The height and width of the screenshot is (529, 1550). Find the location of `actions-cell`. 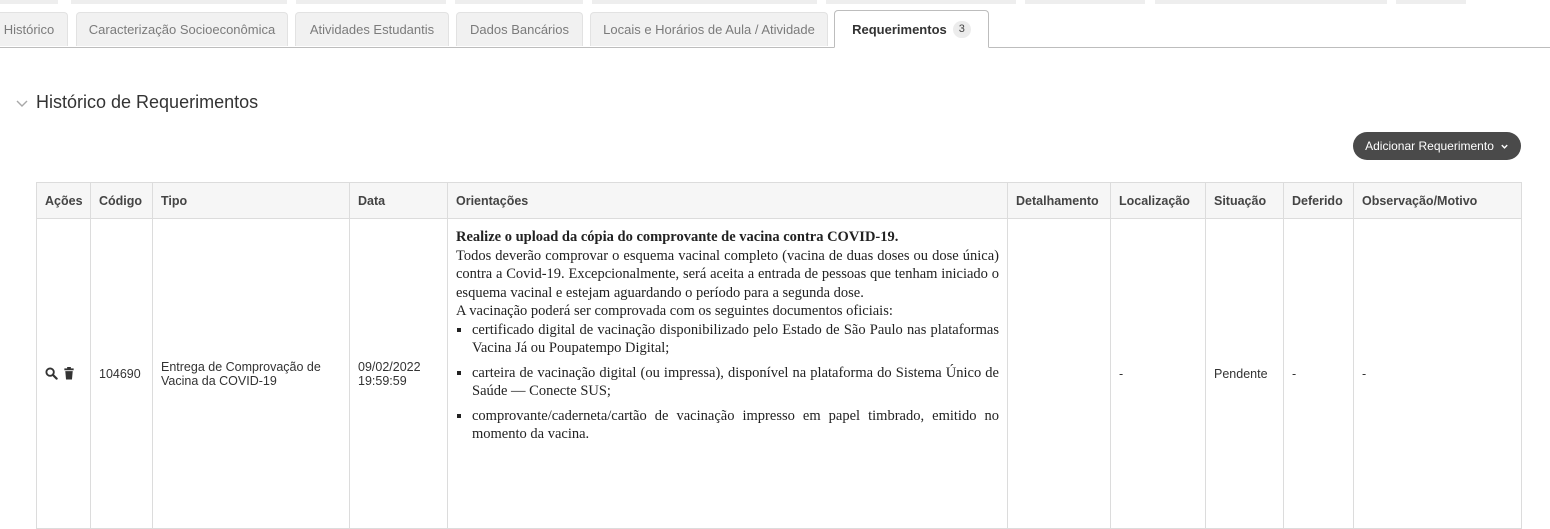

actions-cell is located at coordinates (63, 373).